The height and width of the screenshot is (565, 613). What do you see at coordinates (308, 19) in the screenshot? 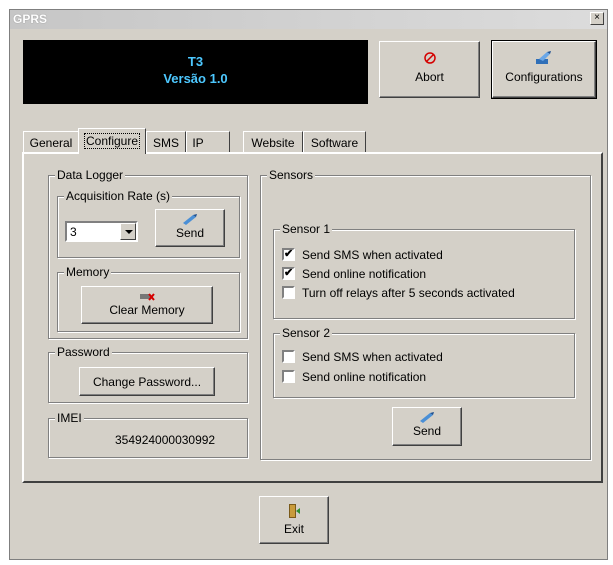
I see `title-bar: GPRS ×` at bounding box center [308, 19].